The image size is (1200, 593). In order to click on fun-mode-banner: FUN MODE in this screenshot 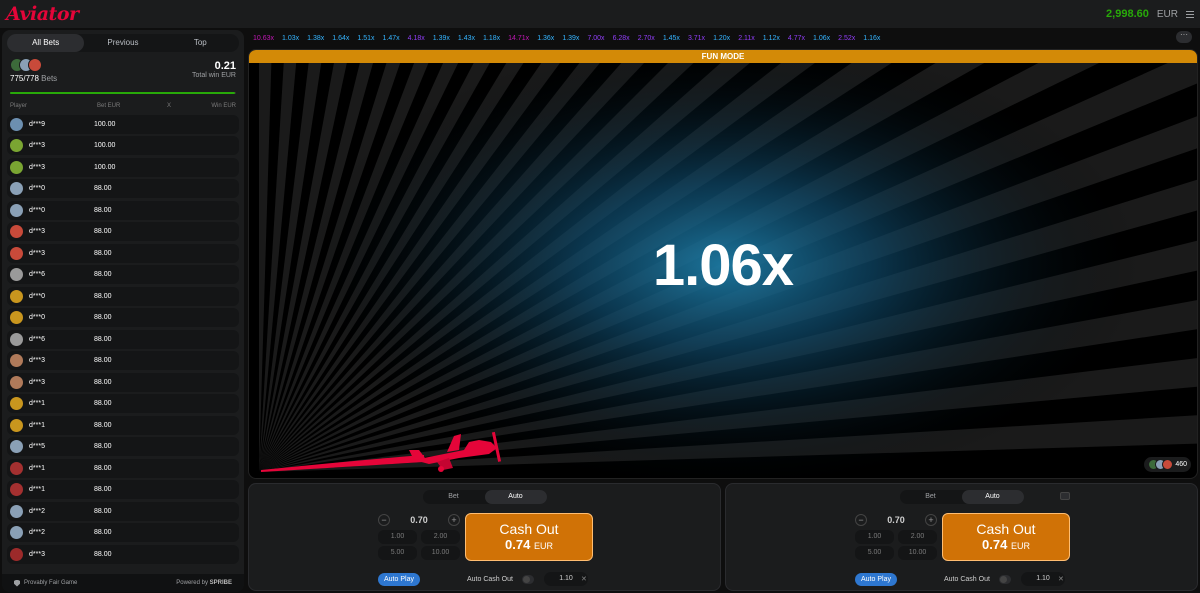, I will do `click(723, 56)`.